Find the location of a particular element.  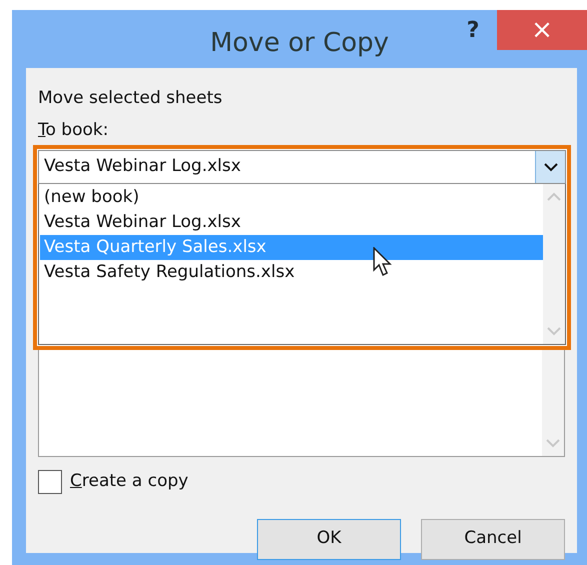

dialog-button: Cancel is located at coordinates (493, 539).